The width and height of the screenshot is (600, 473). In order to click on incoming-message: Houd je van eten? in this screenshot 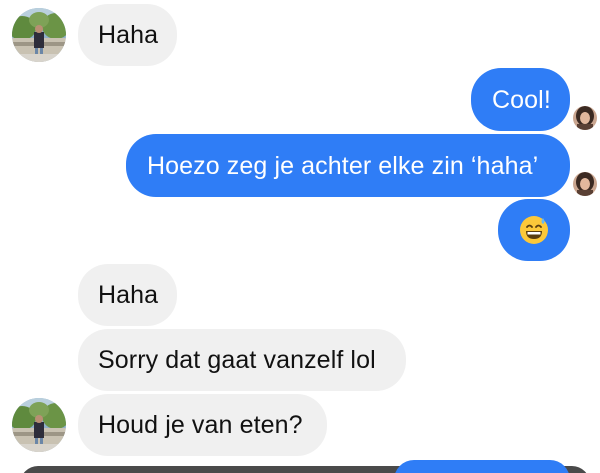, I will do `click(202, 425)`.